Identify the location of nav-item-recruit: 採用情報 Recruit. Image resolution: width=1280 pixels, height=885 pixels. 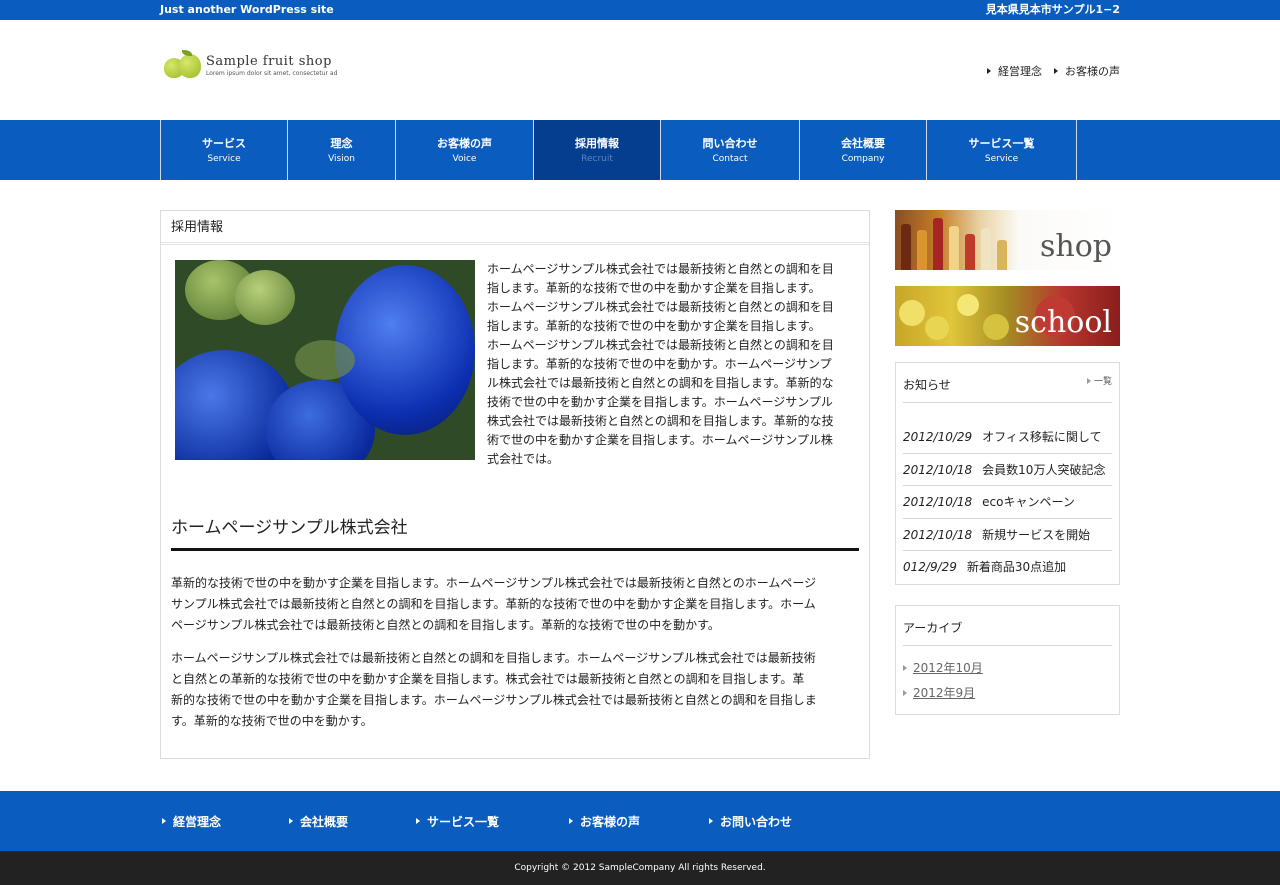
(597, 150).